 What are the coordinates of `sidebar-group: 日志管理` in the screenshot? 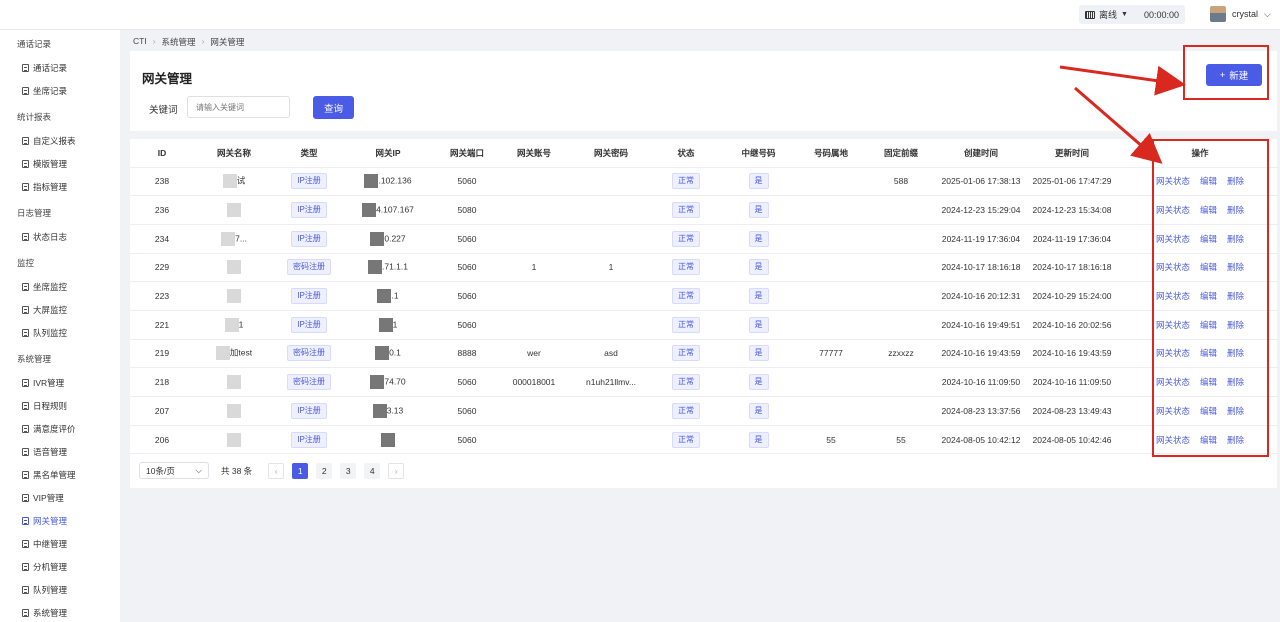 It's located at (34, 213).